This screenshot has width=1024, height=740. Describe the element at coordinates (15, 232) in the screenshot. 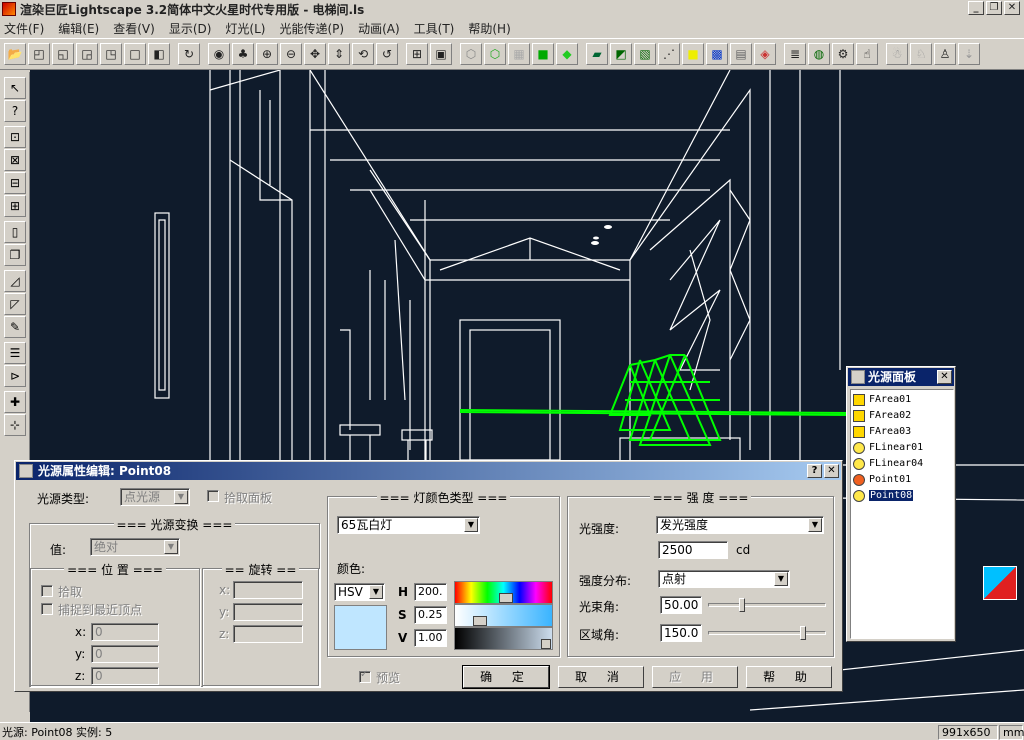

I see `document-icon: ▯` at that location.